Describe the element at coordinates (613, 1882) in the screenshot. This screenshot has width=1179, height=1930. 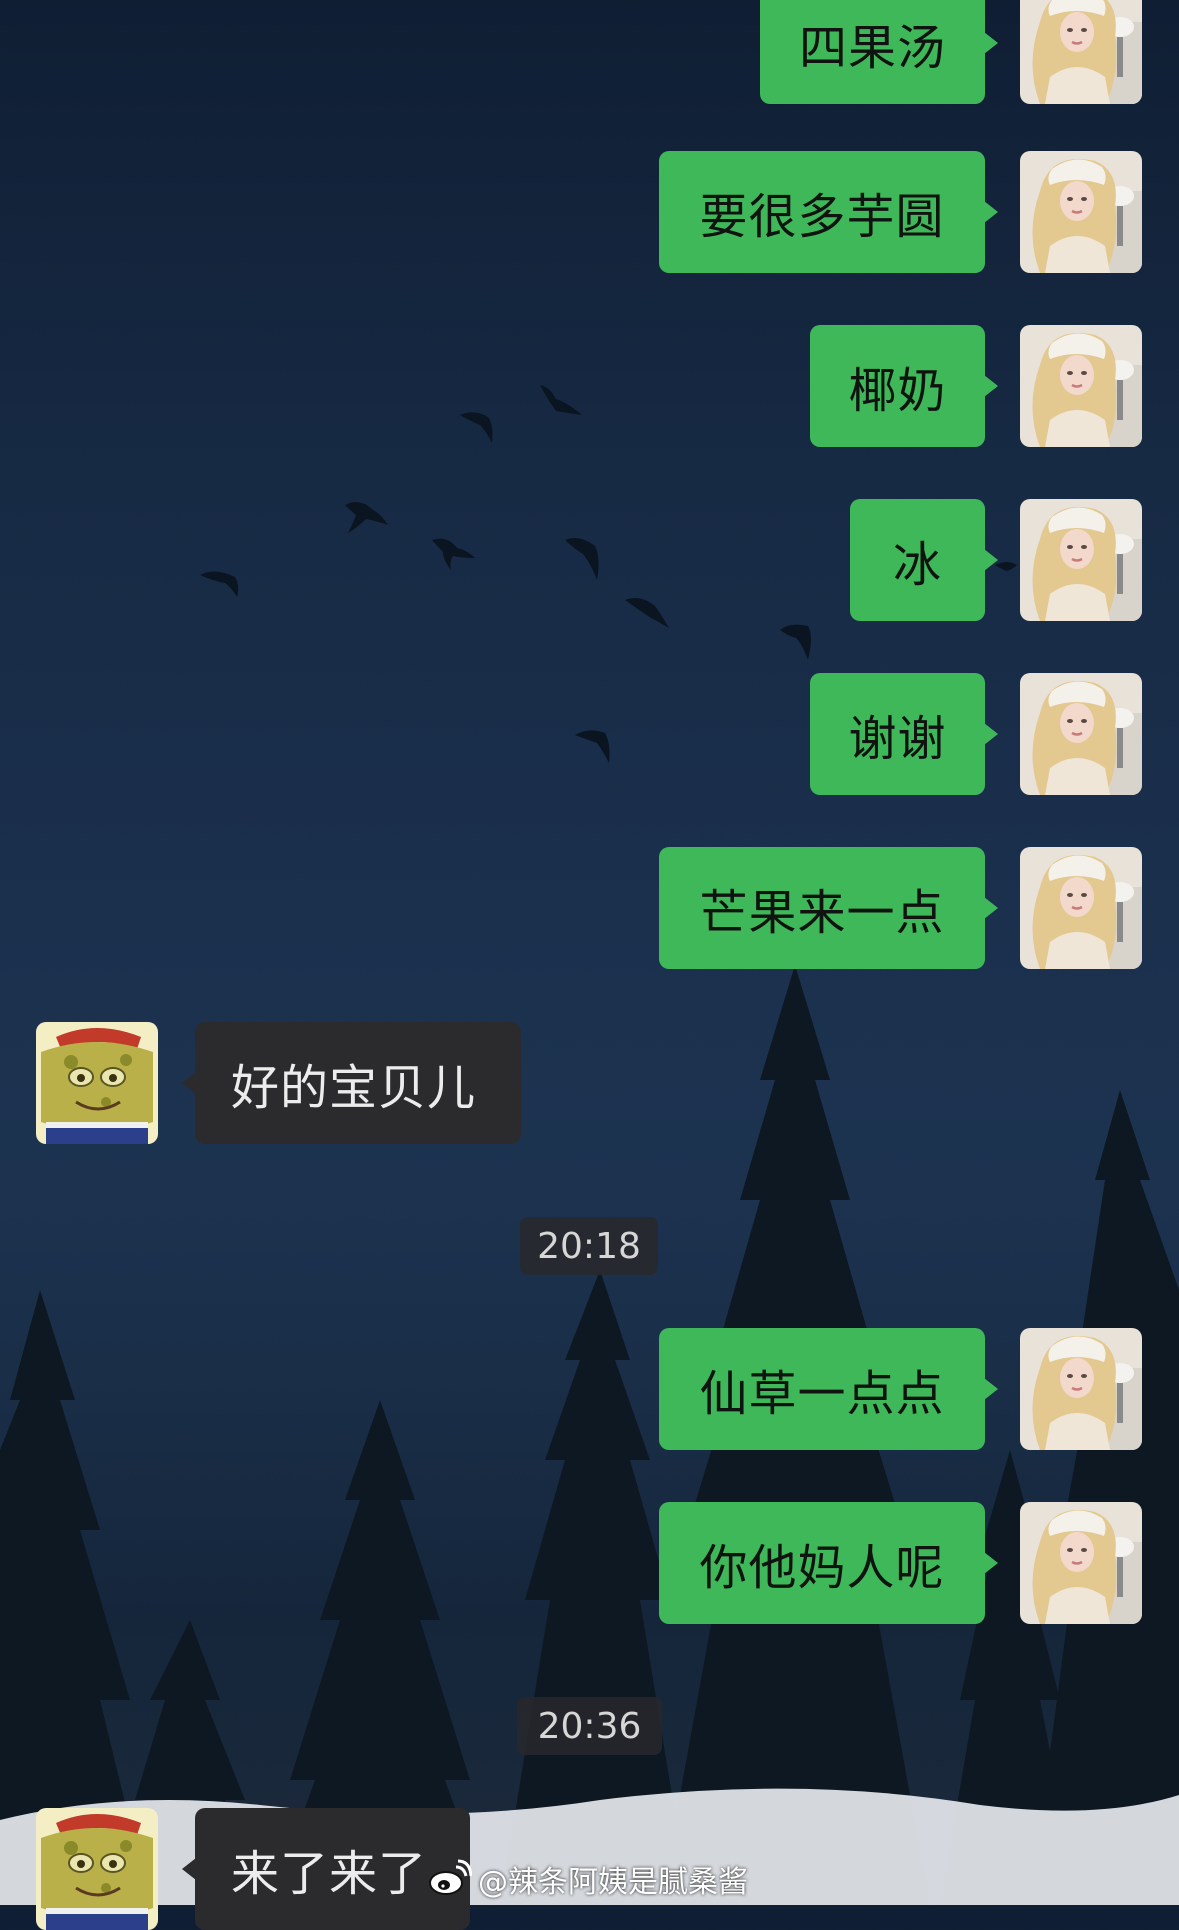
I see `watermark-text: @辣条阿姨是腻桑酱` at that location.